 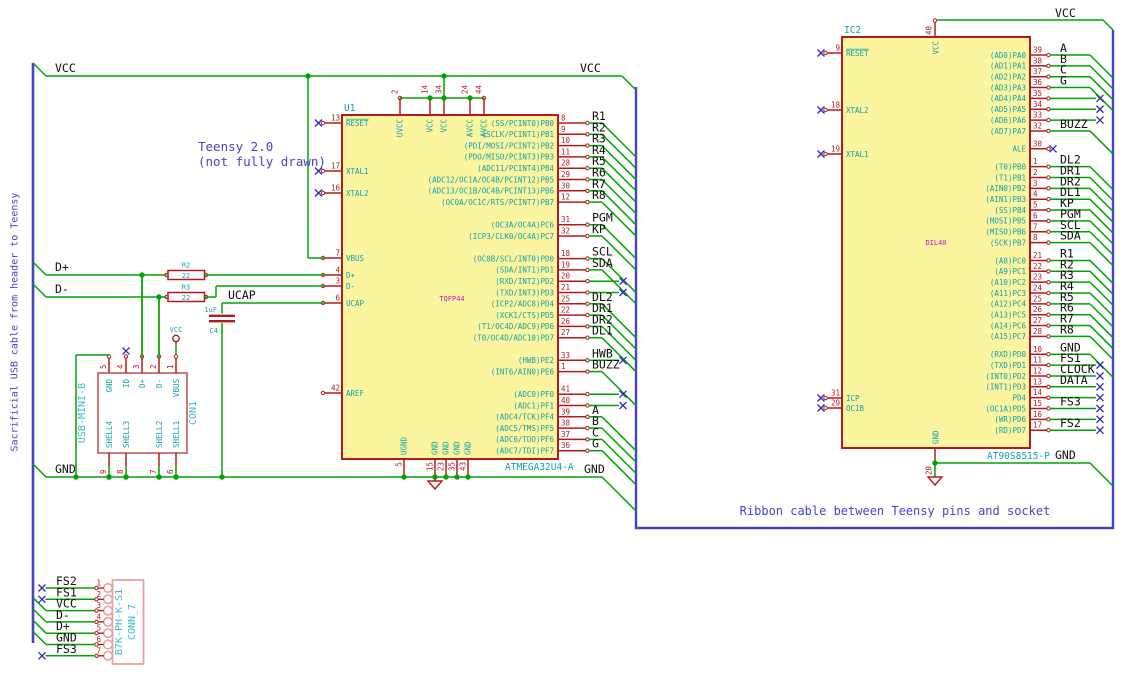 What do you see at coordinates (98, 628) in the screenshot?
I see `pin-number: 5` at bounding box center [98, 628].